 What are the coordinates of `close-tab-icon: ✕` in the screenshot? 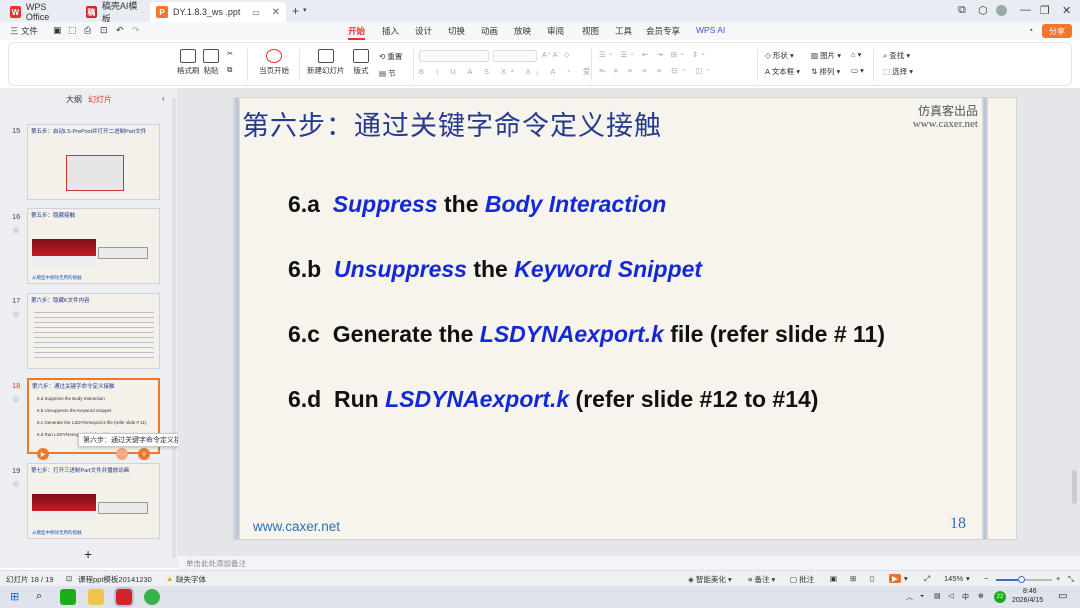 It's located at (276, 12).